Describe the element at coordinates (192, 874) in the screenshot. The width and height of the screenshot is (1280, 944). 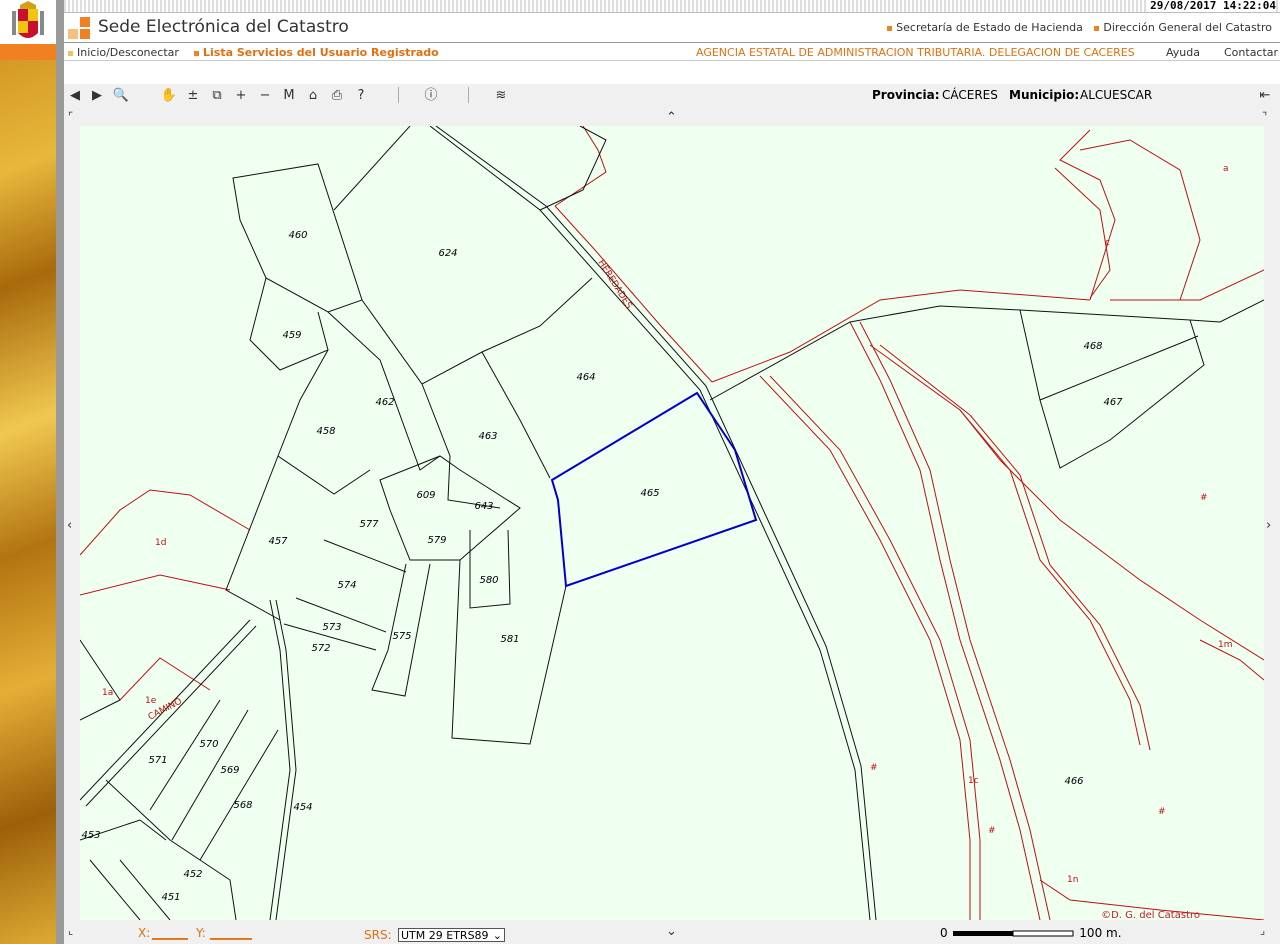
I see `parcel-label: 452` at that location.